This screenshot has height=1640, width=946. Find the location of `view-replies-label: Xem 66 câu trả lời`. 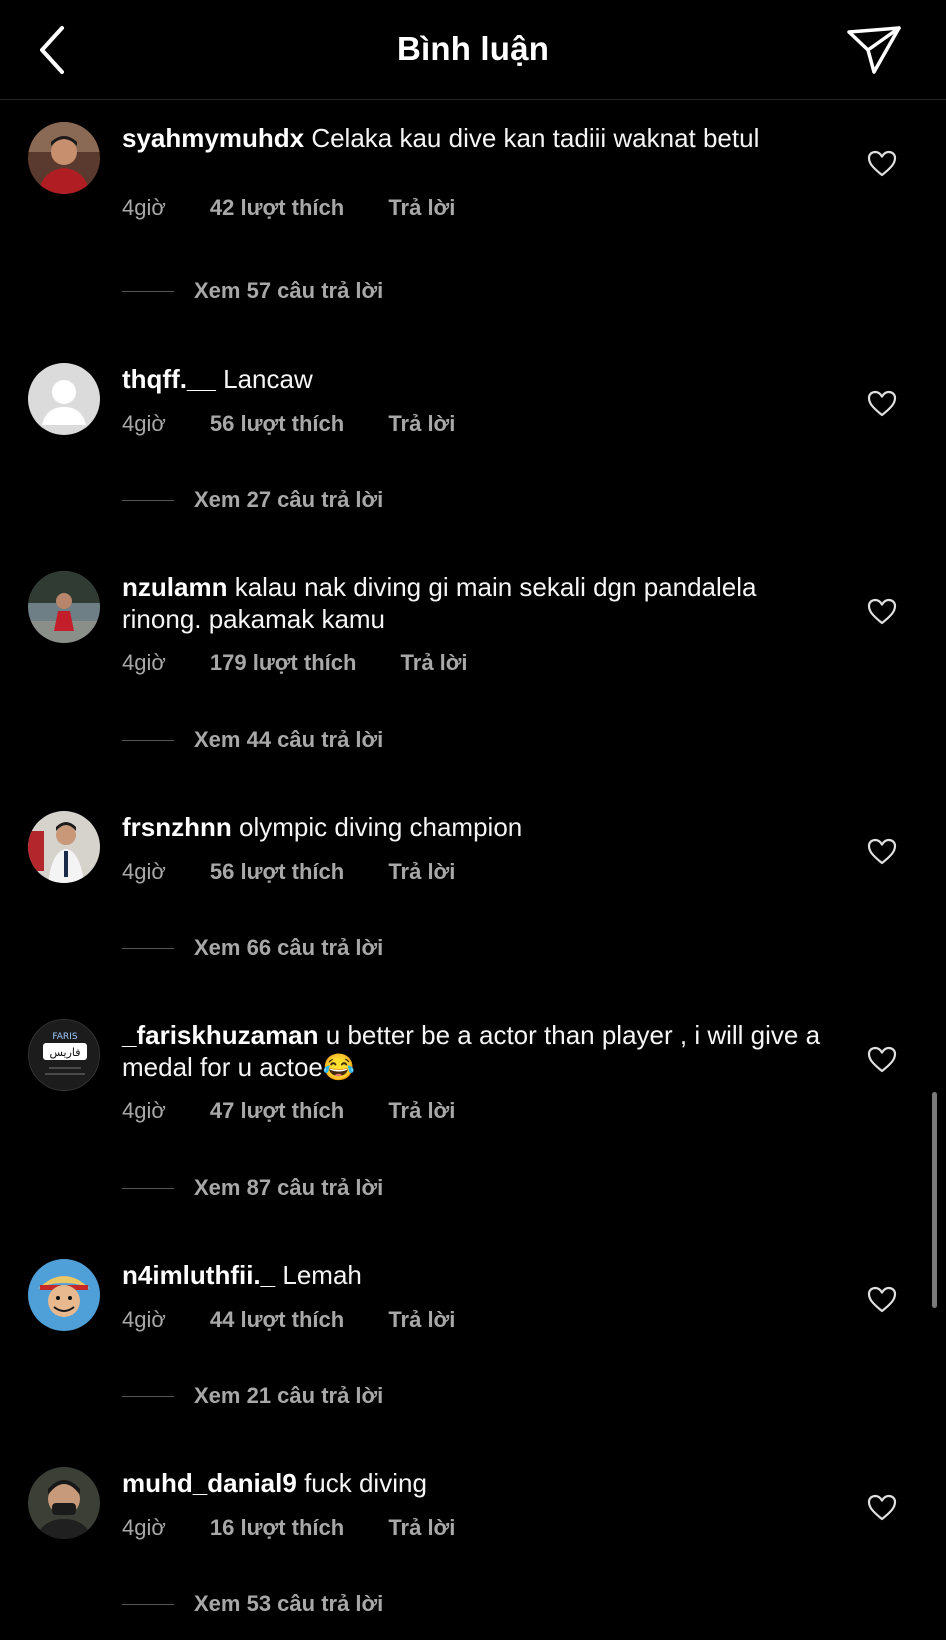

view-replies-label: Xem 66 câu trả lời is located at coordinates (289, 947).